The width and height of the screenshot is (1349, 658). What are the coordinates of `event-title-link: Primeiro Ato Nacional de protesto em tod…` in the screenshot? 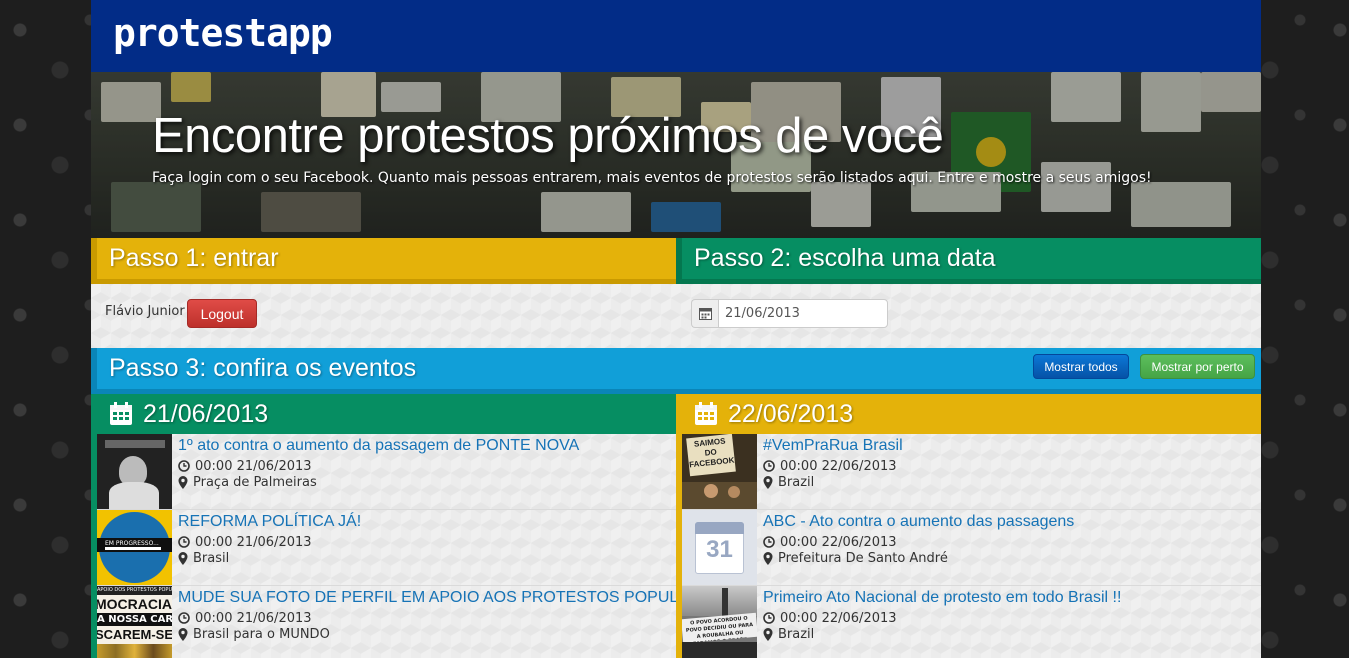 It's located at (942, 598).